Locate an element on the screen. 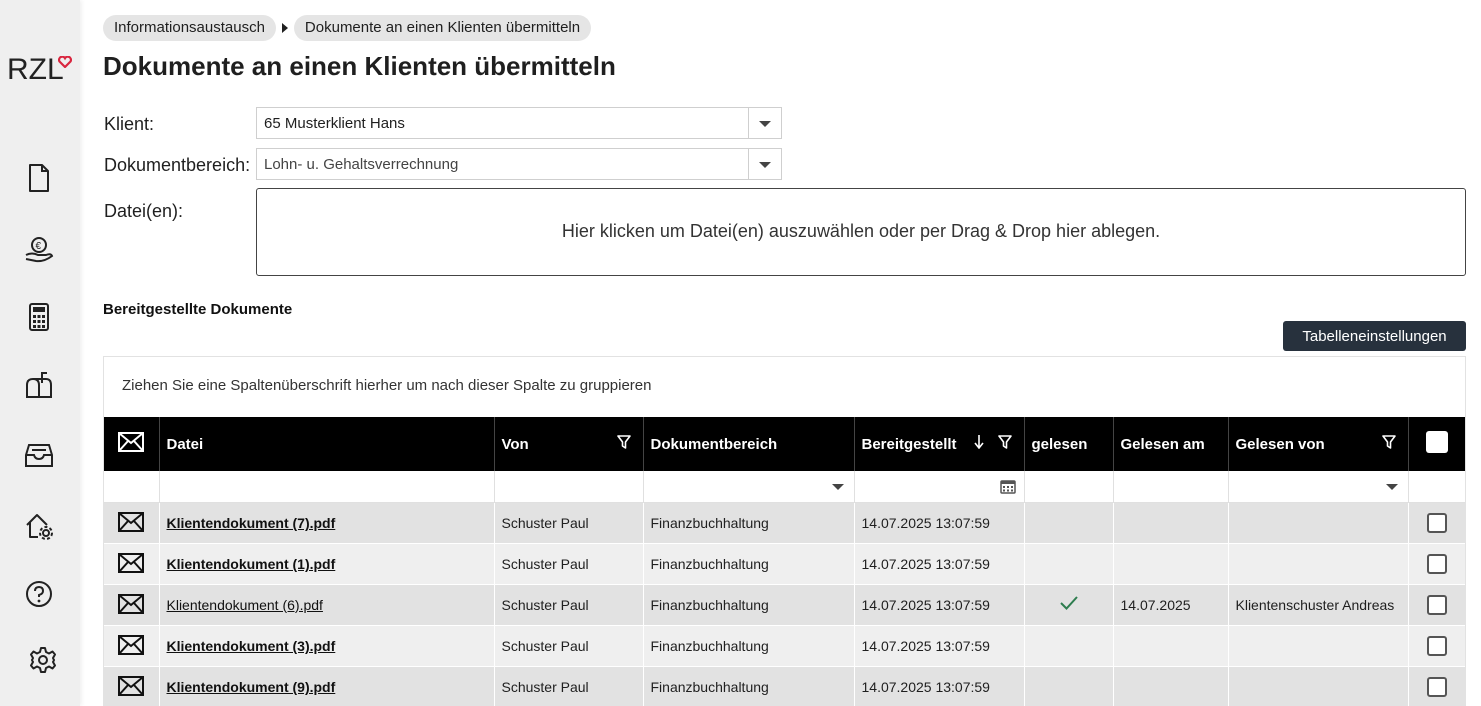 This screenshot has height=706, width=1481. column-header-datei: Datei is located at coordinates (327, 444).